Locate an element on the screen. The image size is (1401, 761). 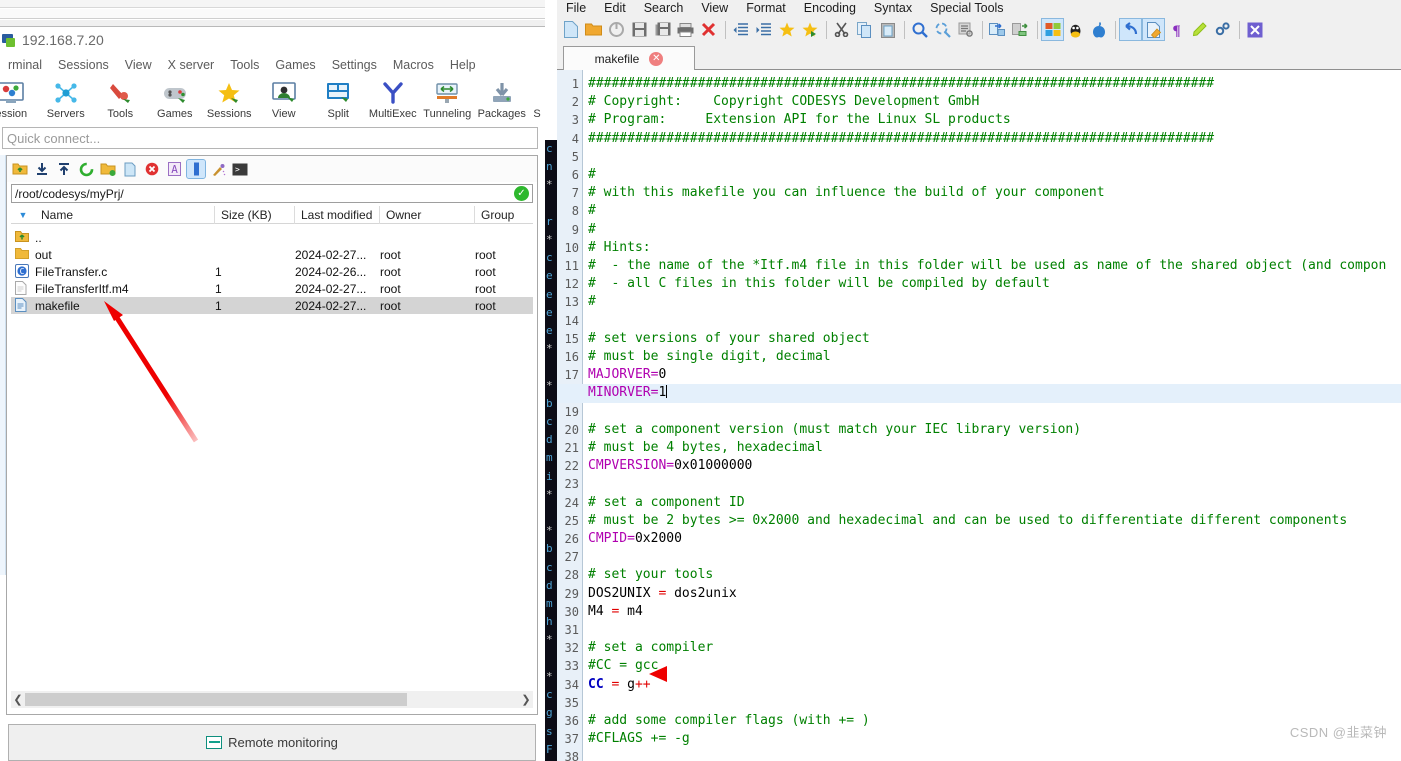
file-list-horizontal-scrollbar: ❮ ❯ is located at coordinates (272, 699).